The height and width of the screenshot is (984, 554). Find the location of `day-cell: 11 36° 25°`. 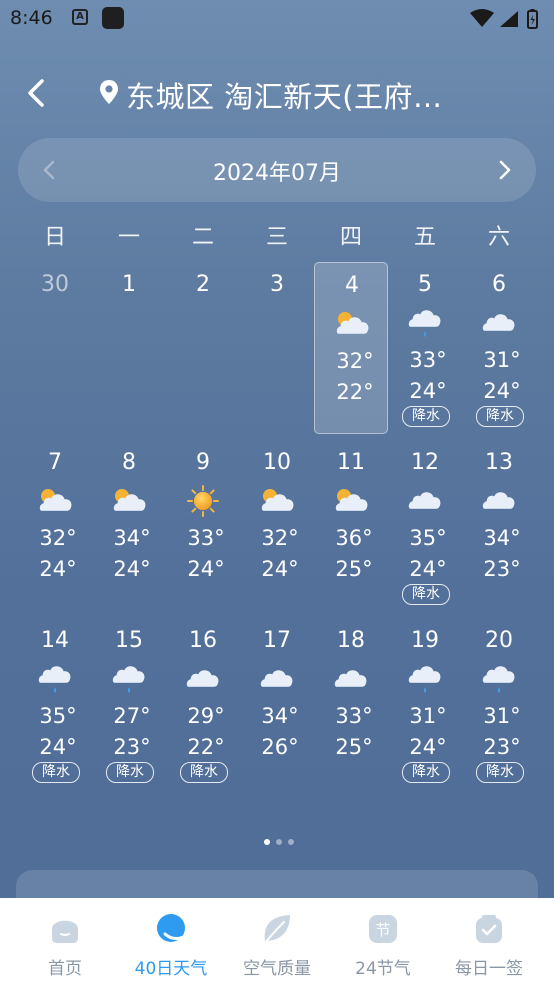

day-cell: 11 36° 25° is located at coordinates (351, 526).